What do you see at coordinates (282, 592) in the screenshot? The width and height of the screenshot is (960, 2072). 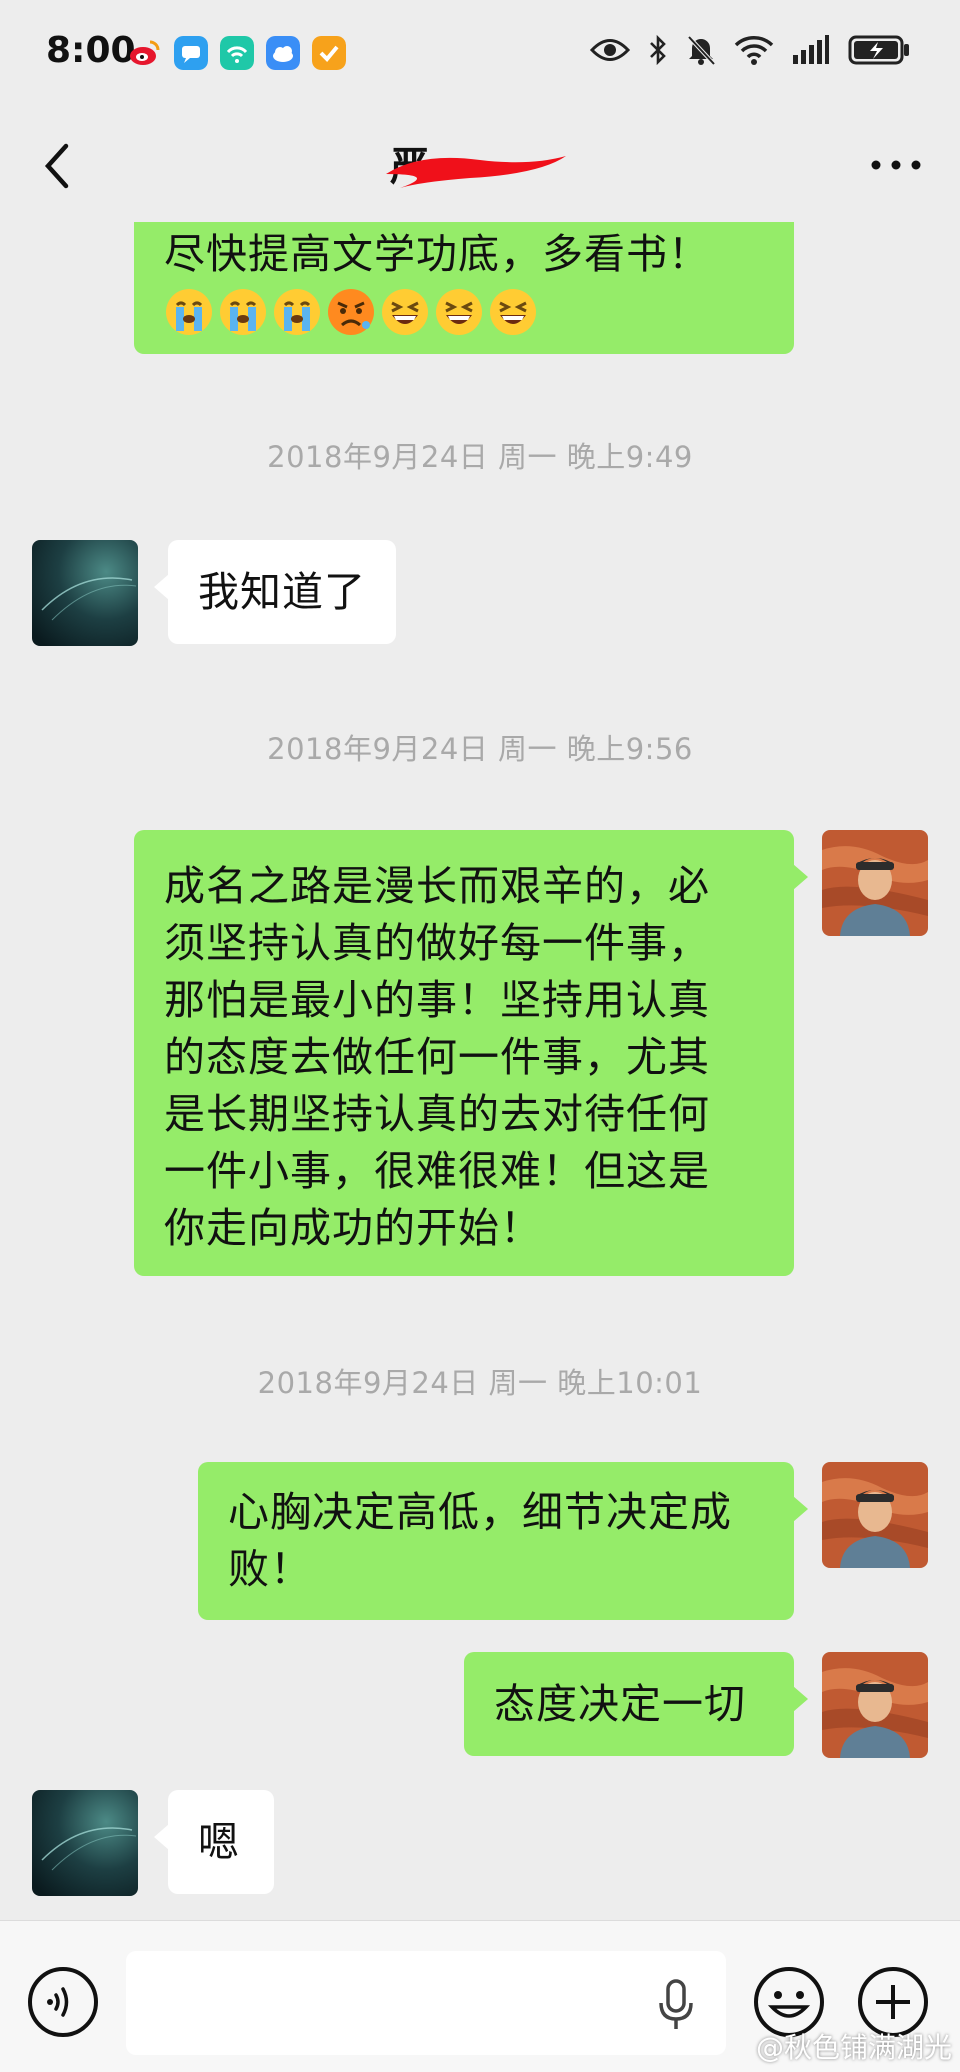 I see `message-text: 我知道了` at bounding box center [282, 592].